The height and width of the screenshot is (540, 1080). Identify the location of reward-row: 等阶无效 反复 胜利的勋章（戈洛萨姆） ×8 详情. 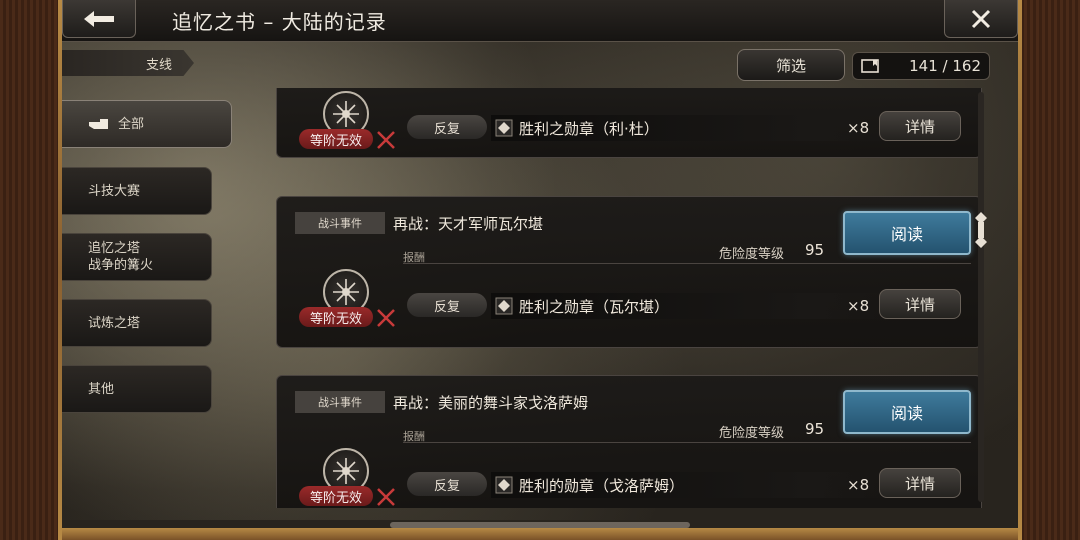
(629, 478).